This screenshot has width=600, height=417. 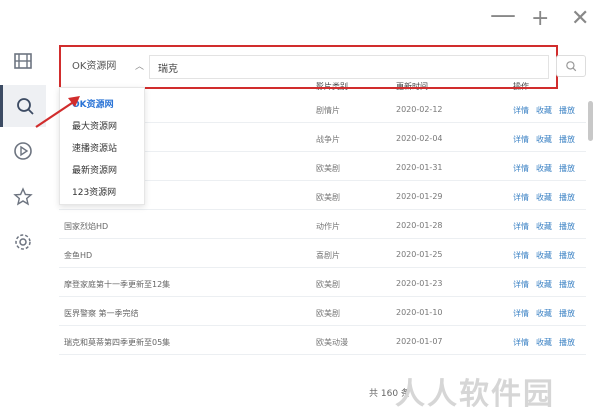 I want to click on row-title: 医界警察 第一季完结, so click(x=101, y=313).